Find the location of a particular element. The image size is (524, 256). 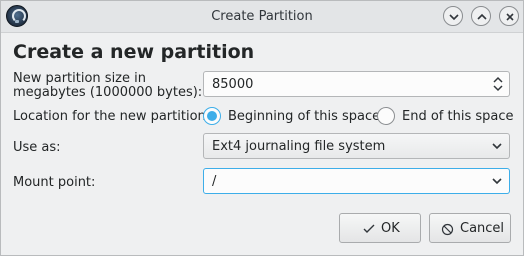

minimize-button is located at coordinates (453, 16).